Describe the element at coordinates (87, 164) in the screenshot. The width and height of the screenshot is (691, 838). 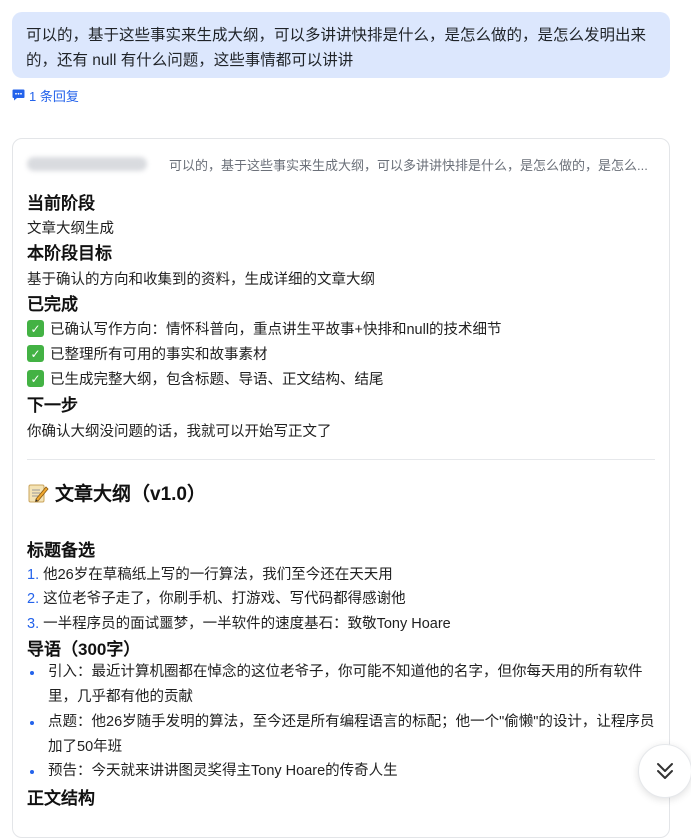
I see `quote-author-redacted` at that location.